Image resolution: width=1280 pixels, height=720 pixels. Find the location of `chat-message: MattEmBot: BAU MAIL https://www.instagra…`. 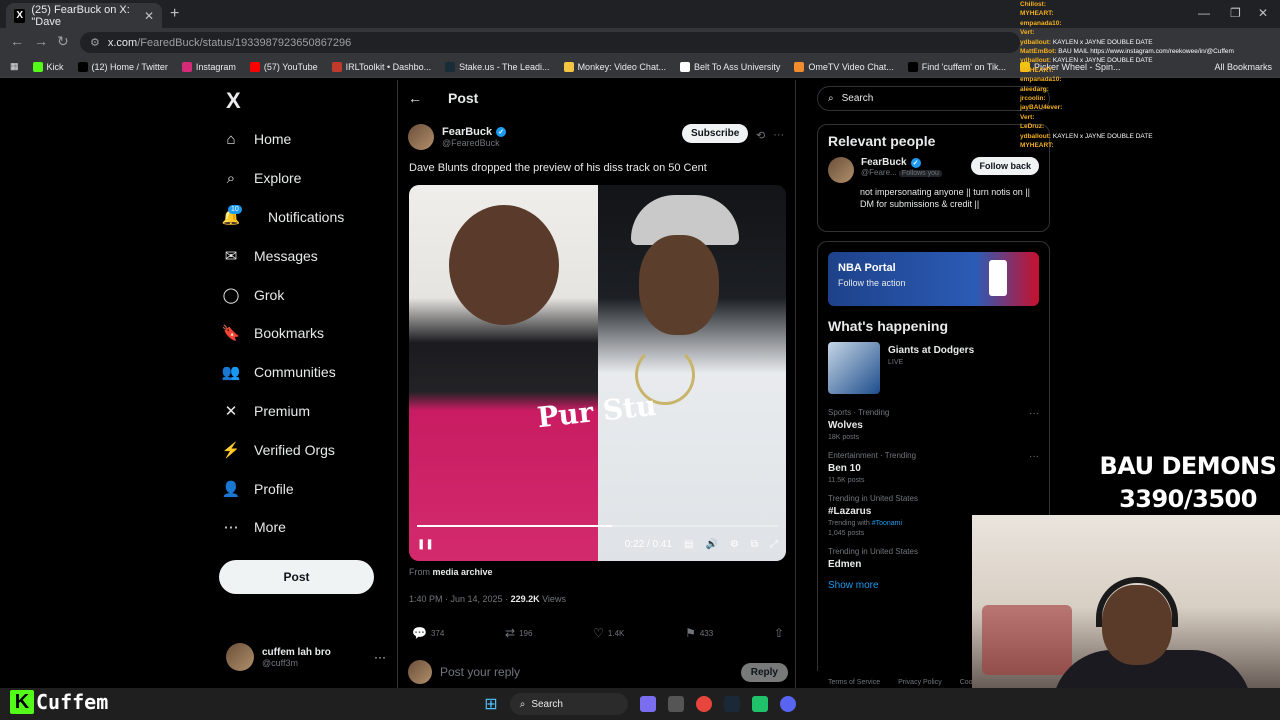

chat-message: MattEmBot: BAU MAIL https://www.instagra… is located at coordinates (1150, 51).